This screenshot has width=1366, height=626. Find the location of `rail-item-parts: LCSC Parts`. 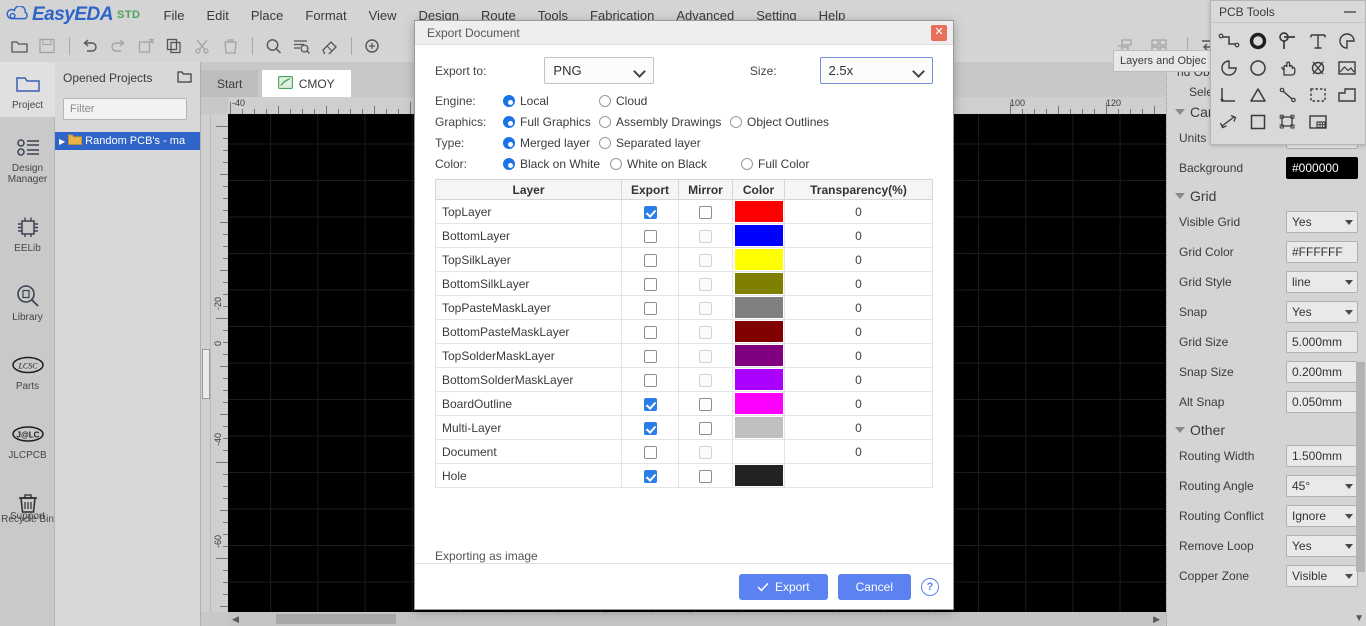

rail-item-parts: LCSC Parts is located at coordinates (27, 370).